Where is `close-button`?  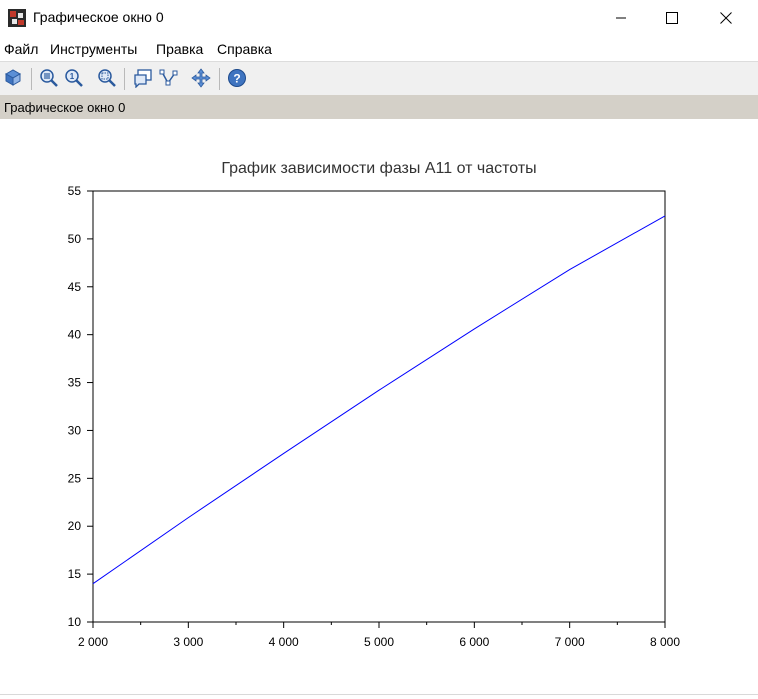 close-button is located at coordinates (726, 18).